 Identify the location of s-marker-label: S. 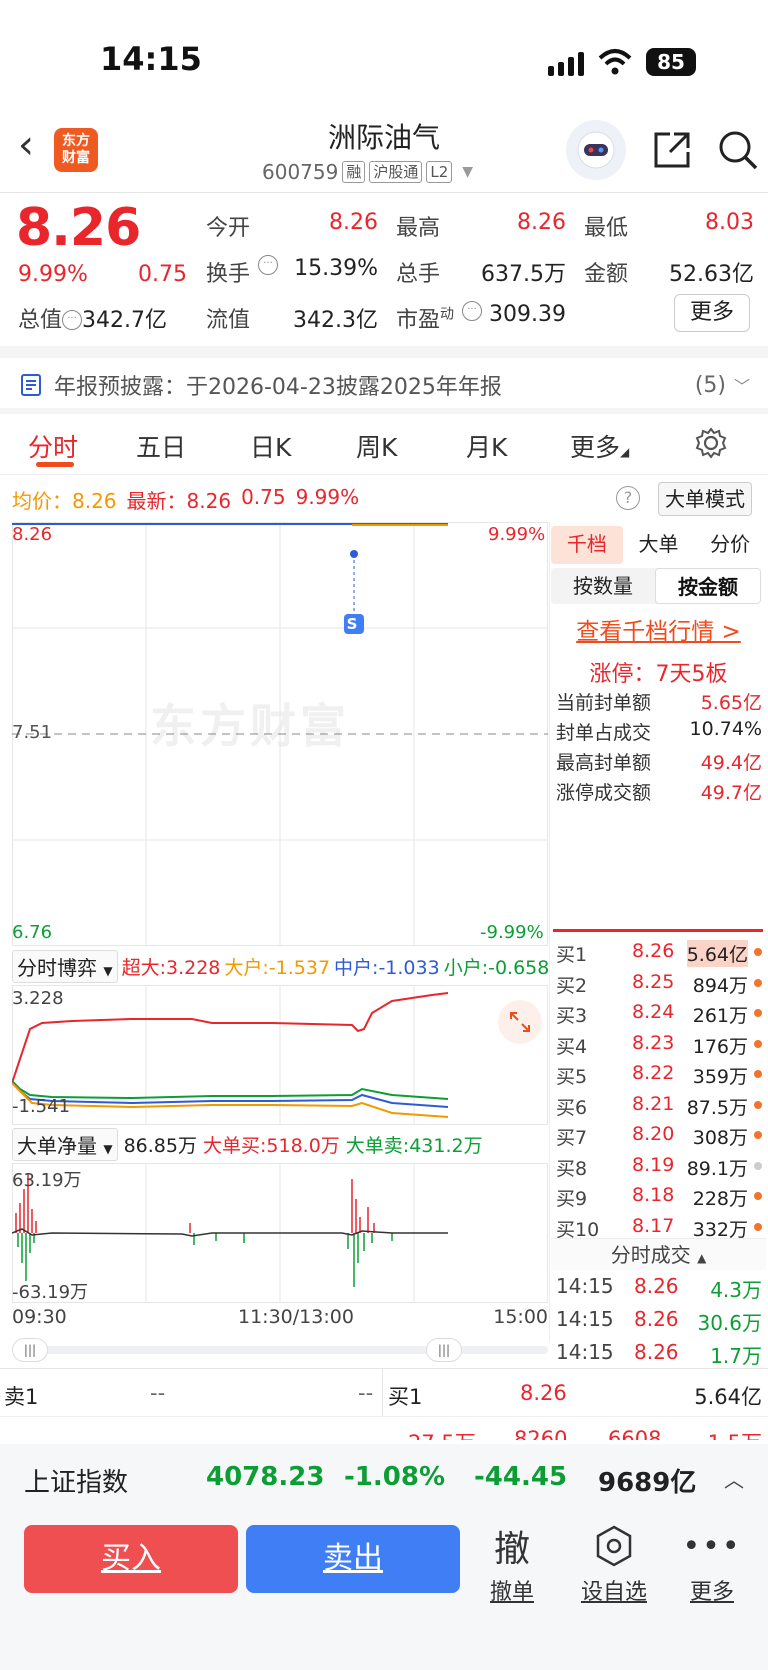
(352, 624).